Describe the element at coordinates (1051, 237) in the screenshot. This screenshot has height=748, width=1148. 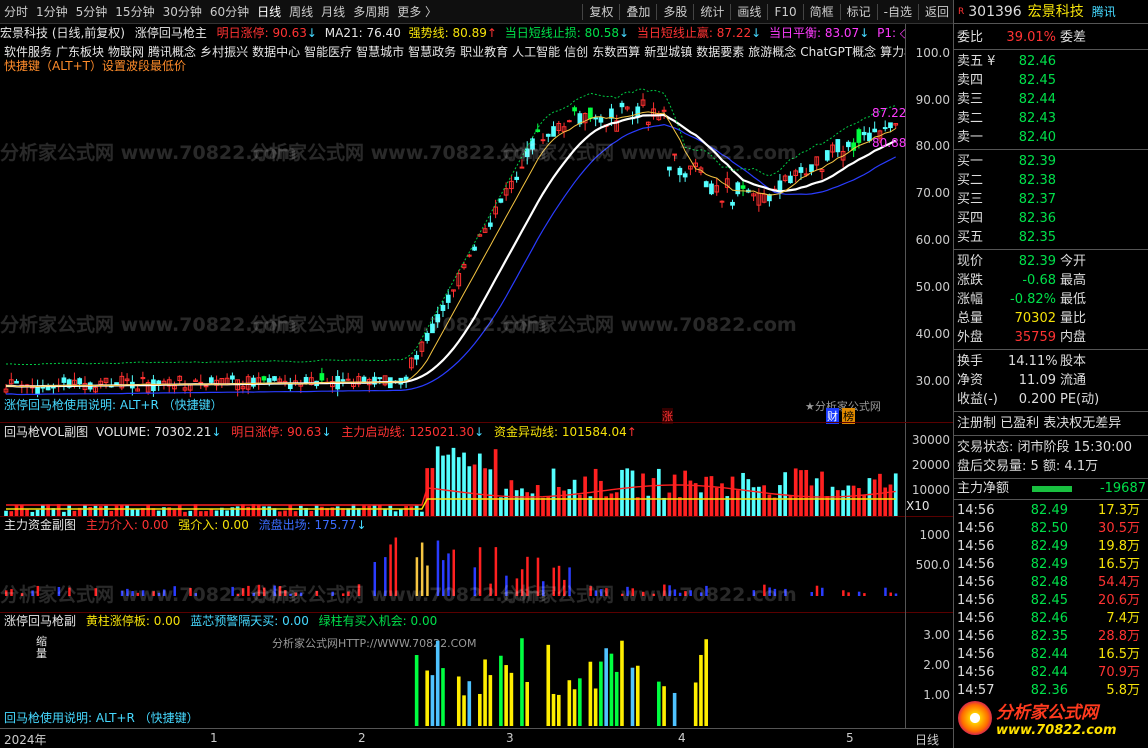
I see `bid-row: 买五 82.35` at that location.